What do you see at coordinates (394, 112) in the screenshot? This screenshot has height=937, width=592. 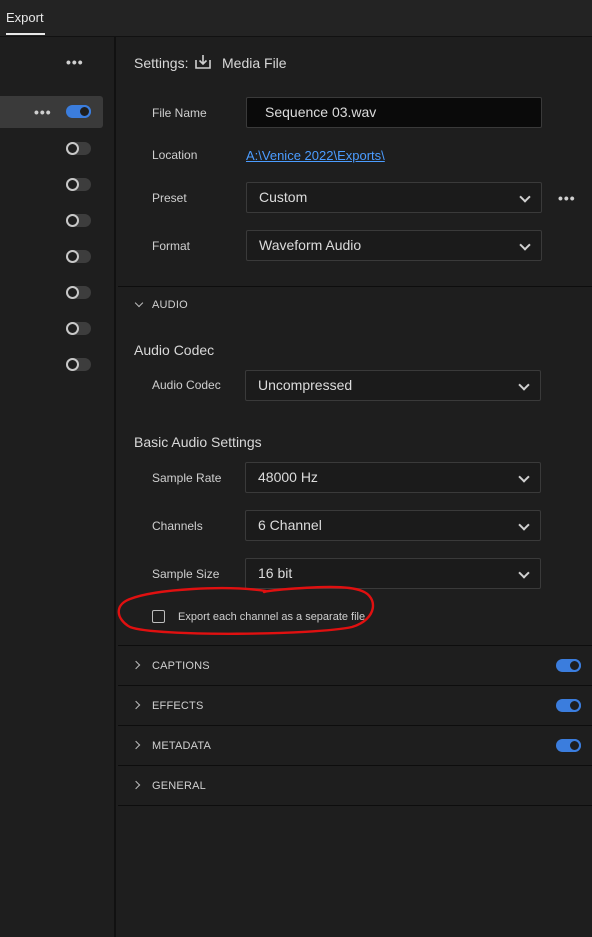 I see `file-name-input: Sequence 03.wav` at bounding box center [394, 112].